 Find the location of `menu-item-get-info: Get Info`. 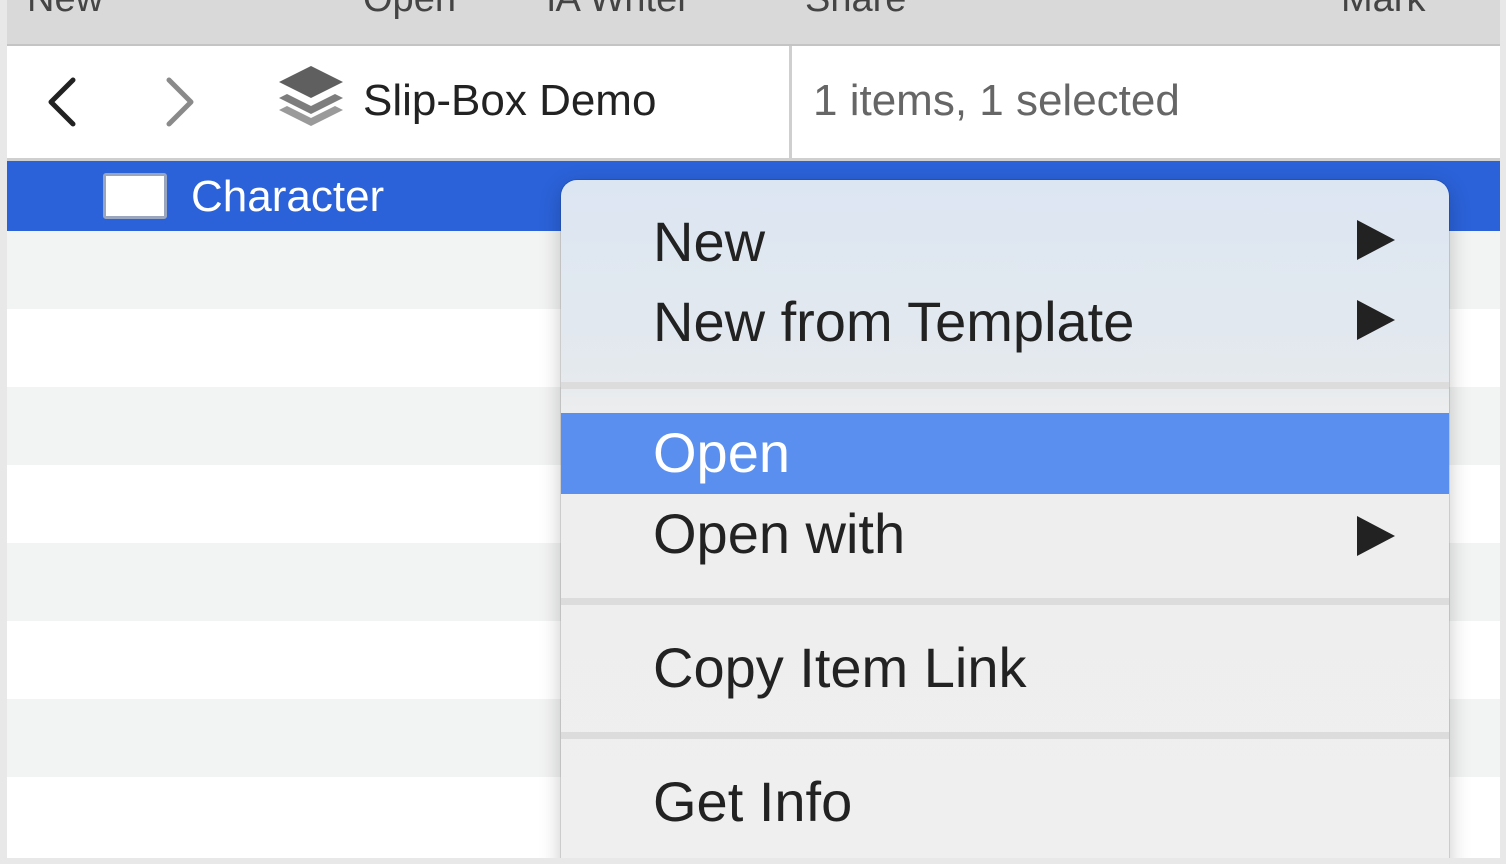

menu-item-get-info: Get Info is located at coordinates (1005, 803).